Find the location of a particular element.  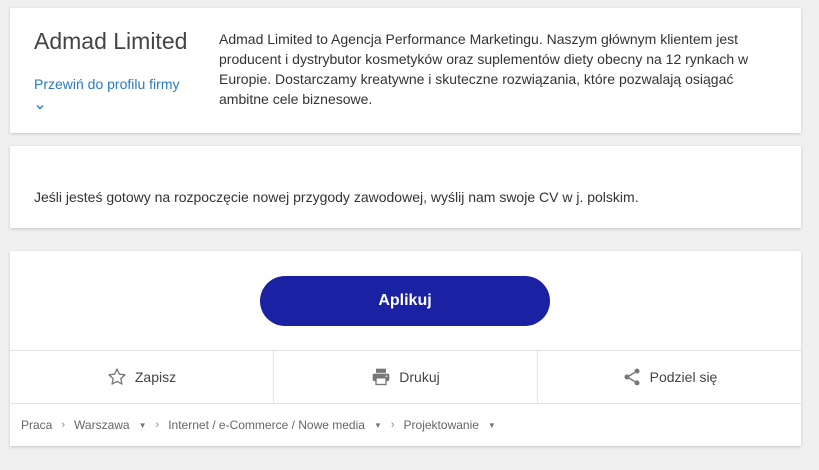

print-button-label: Drukuj is located at coordinates (419, 377).